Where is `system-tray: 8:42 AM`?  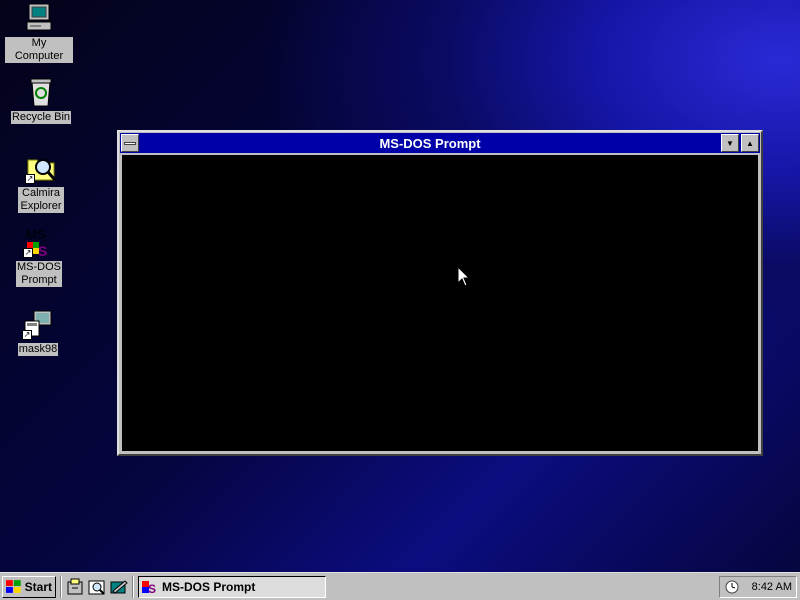
system-tray: 8:42 AM is located at coordinates (758, 587).